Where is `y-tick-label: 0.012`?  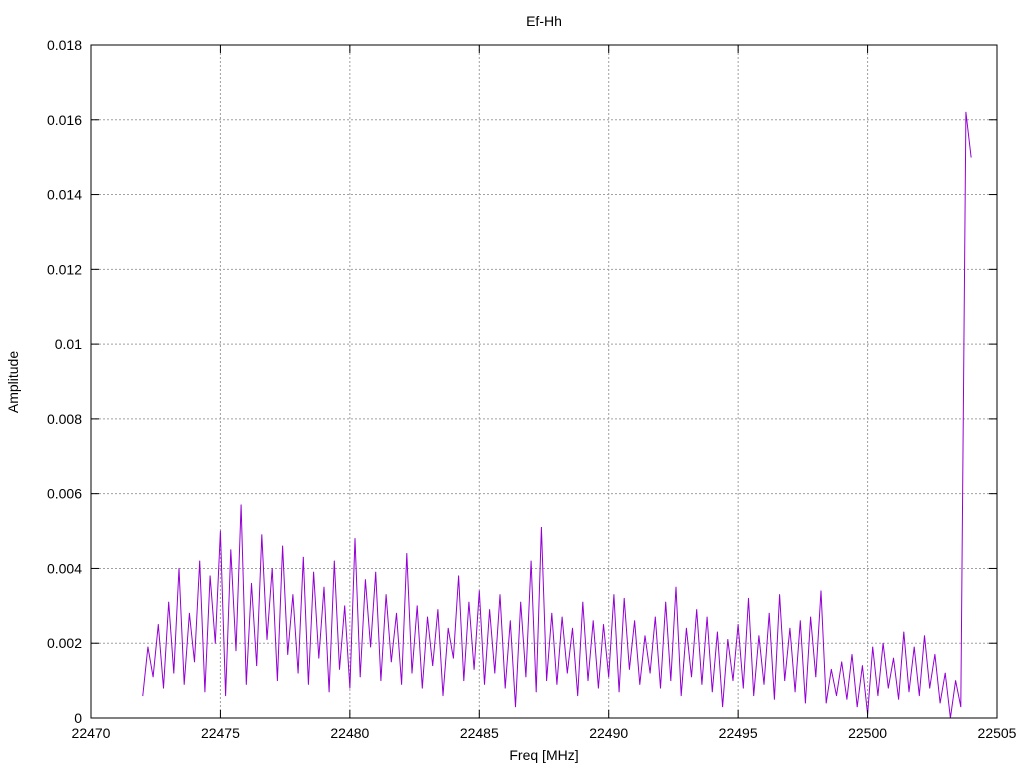
y-tick-label: 0.012 is located at coordinates (64, 269).